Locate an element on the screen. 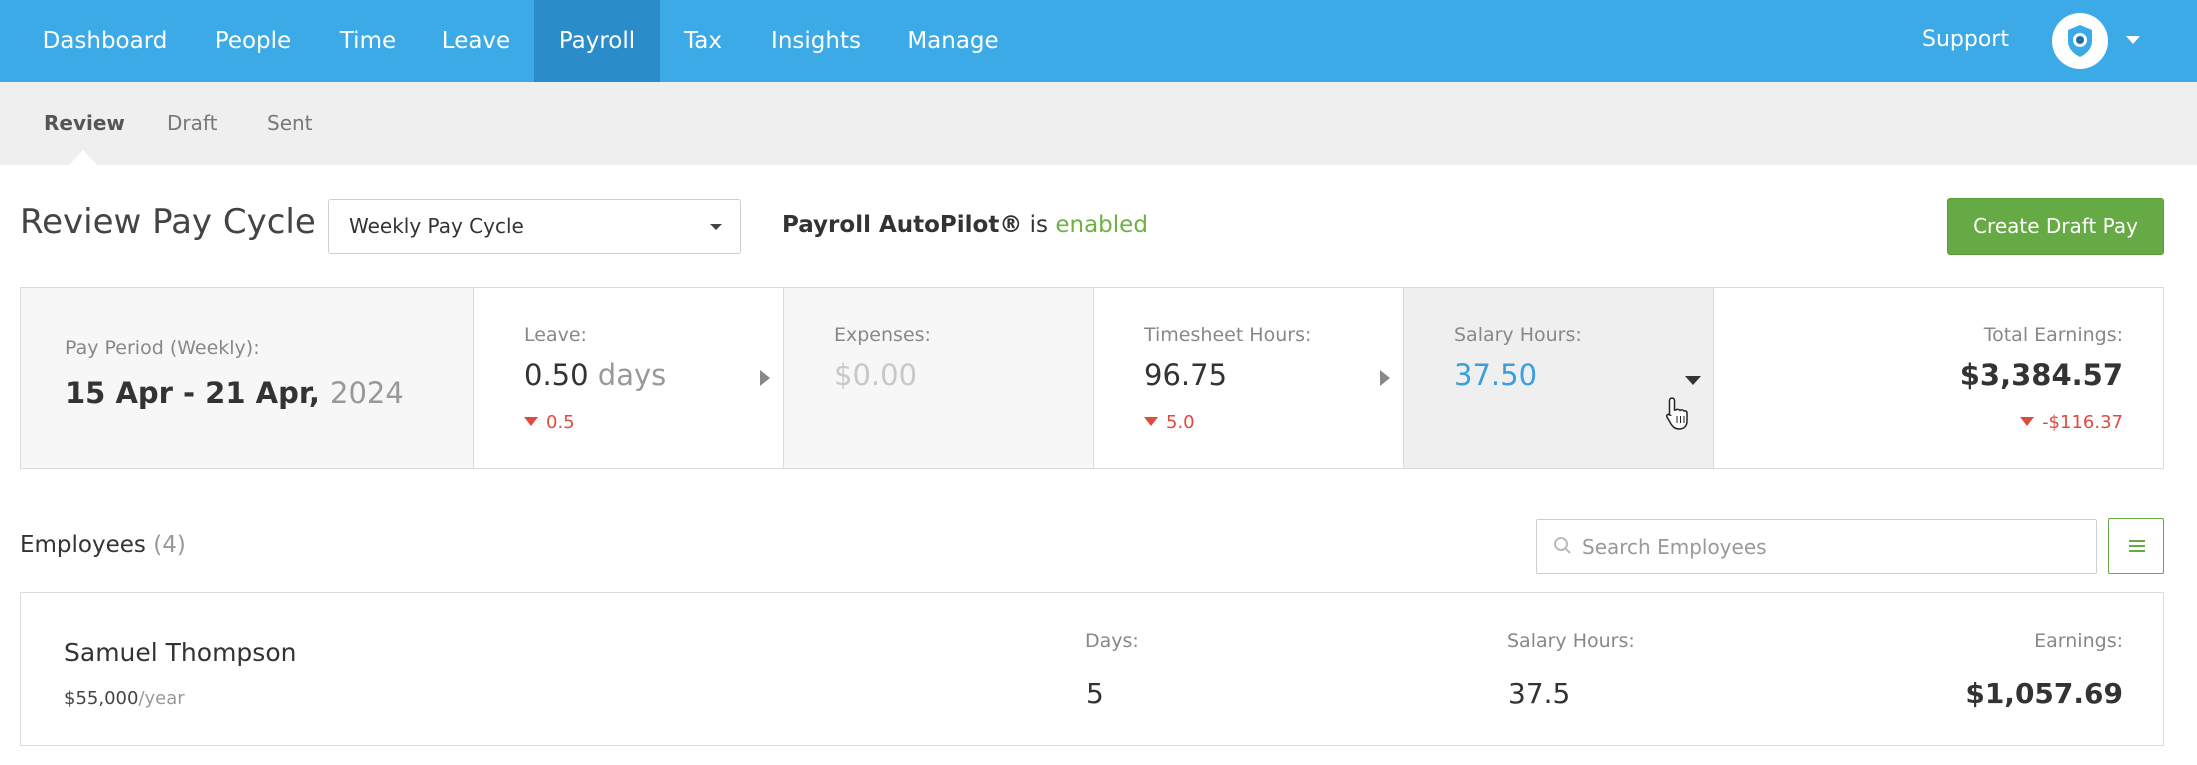 This screenshot has height=765, width=2197. page-title: Review Pay Cycle is located at coordinates (168, 222).